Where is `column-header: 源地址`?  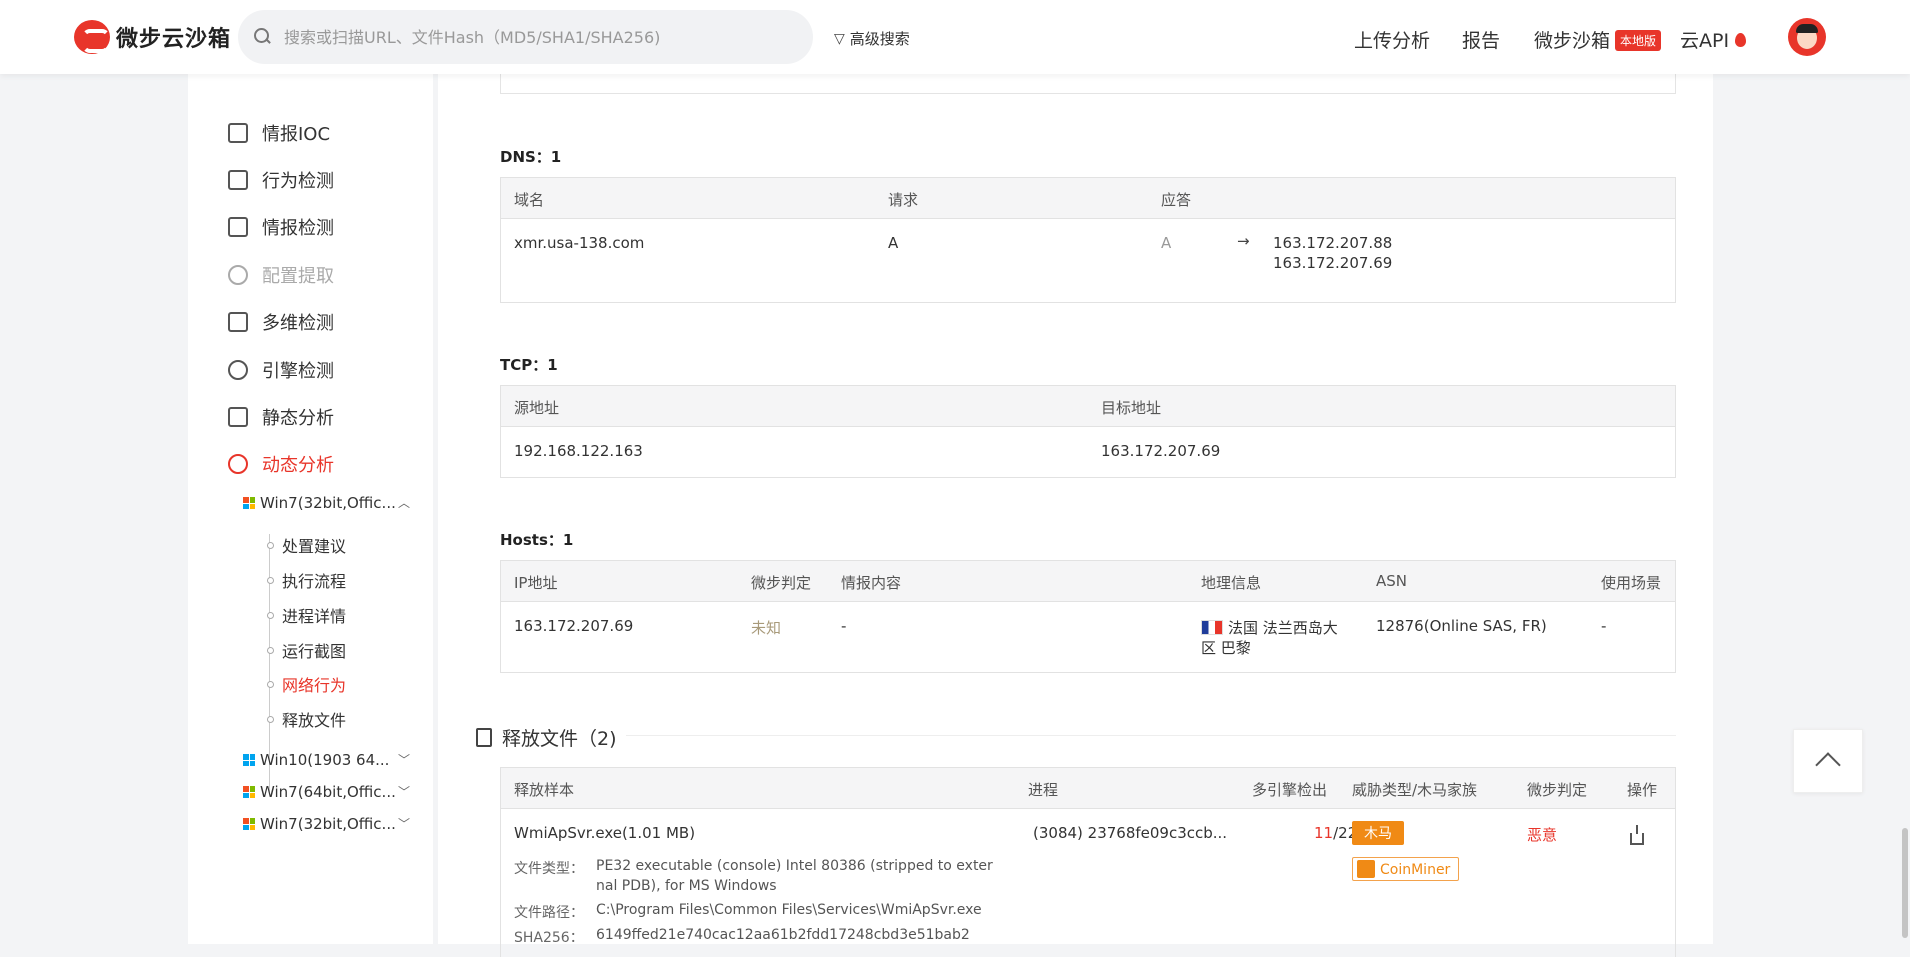
column-header: 源地址 is located at coordinates (537, 408).